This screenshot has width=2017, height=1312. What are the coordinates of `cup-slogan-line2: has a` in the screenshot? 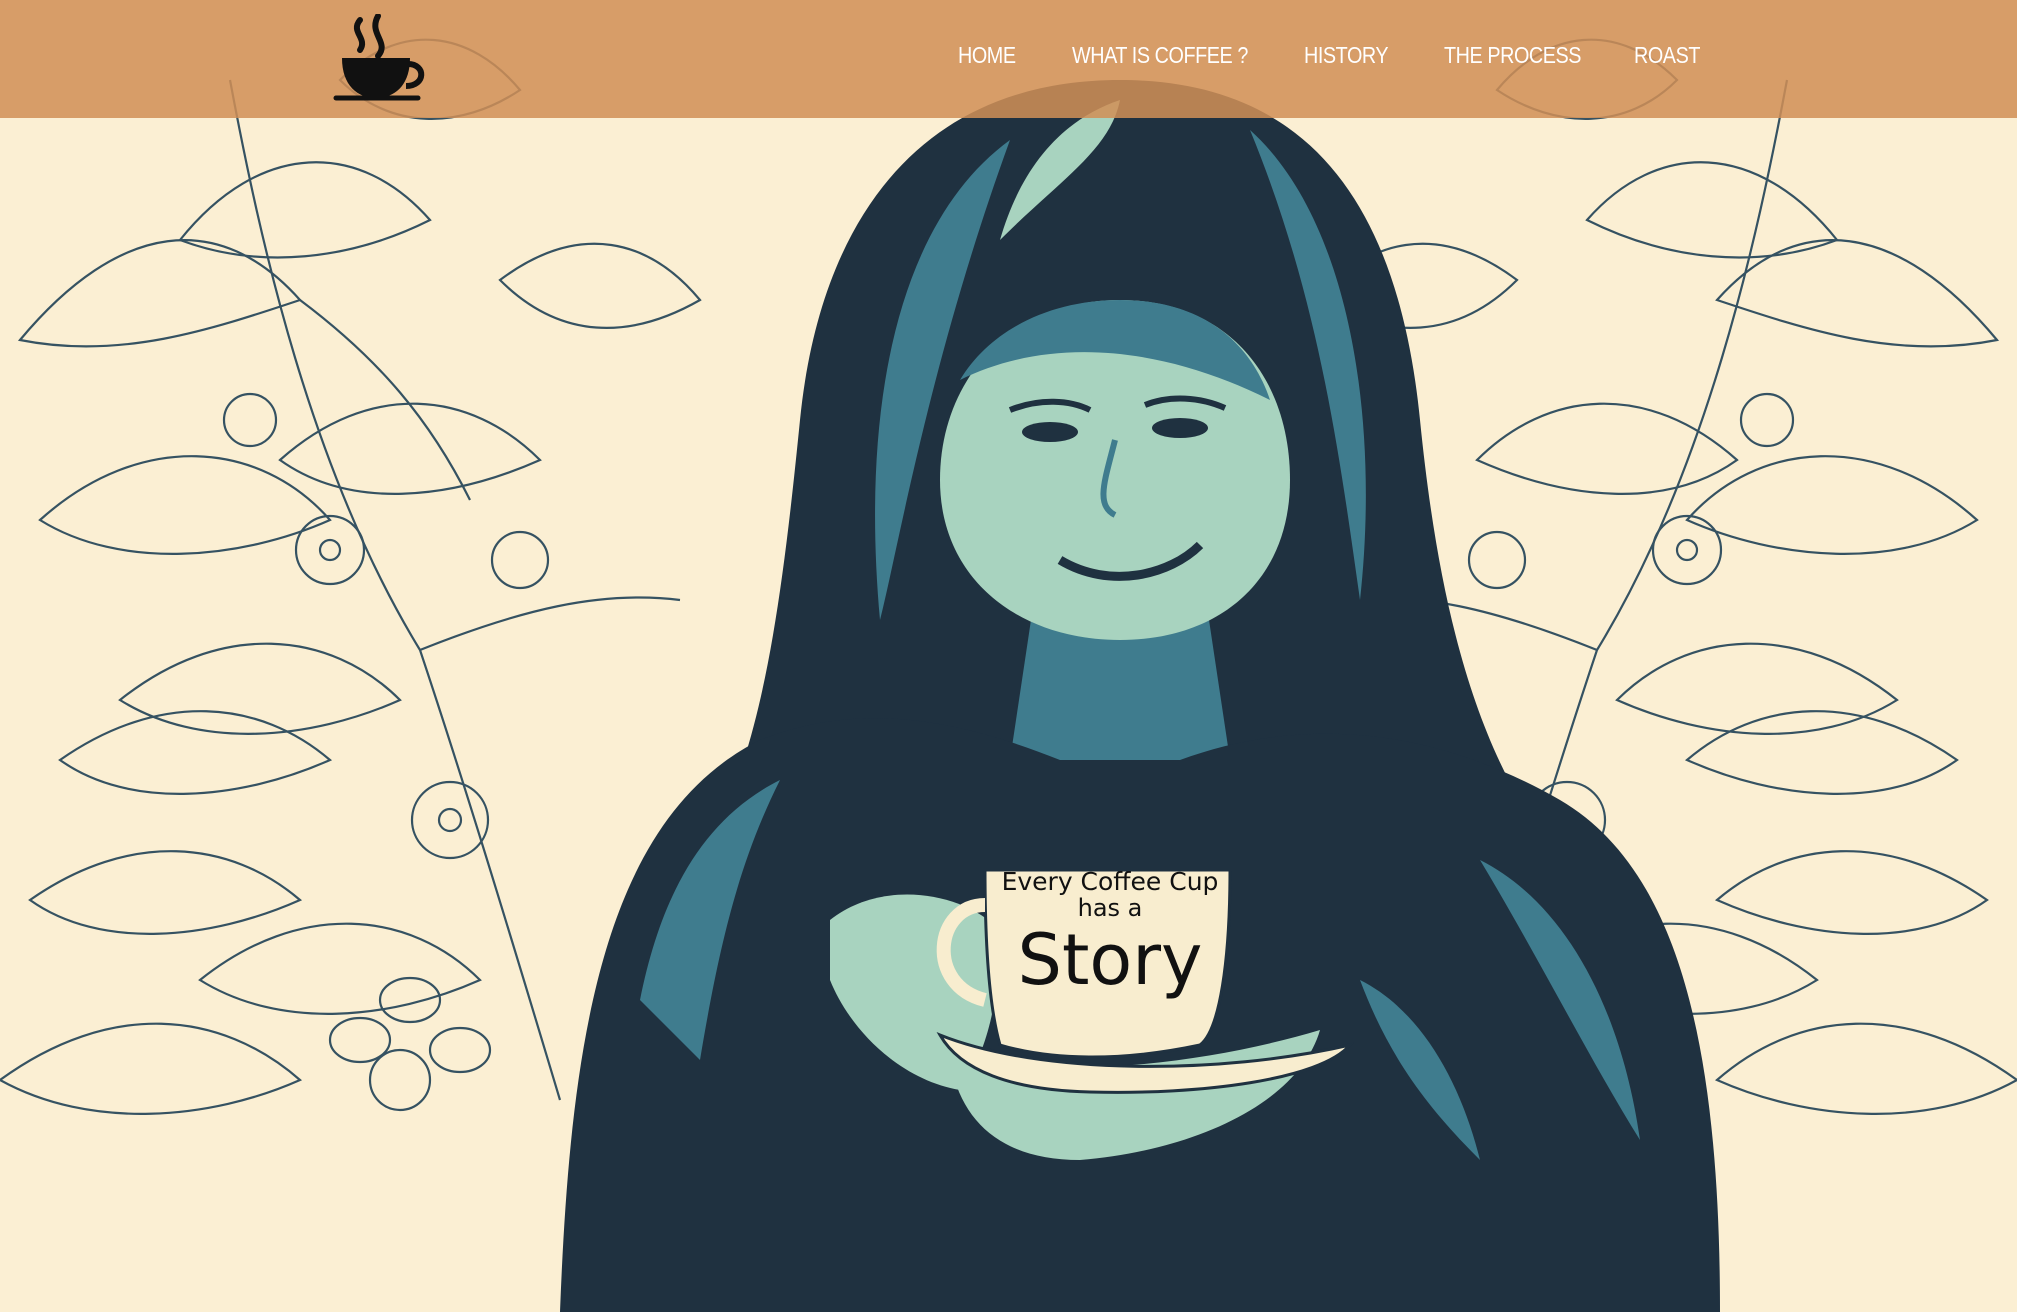 It's located at (1110, 908).